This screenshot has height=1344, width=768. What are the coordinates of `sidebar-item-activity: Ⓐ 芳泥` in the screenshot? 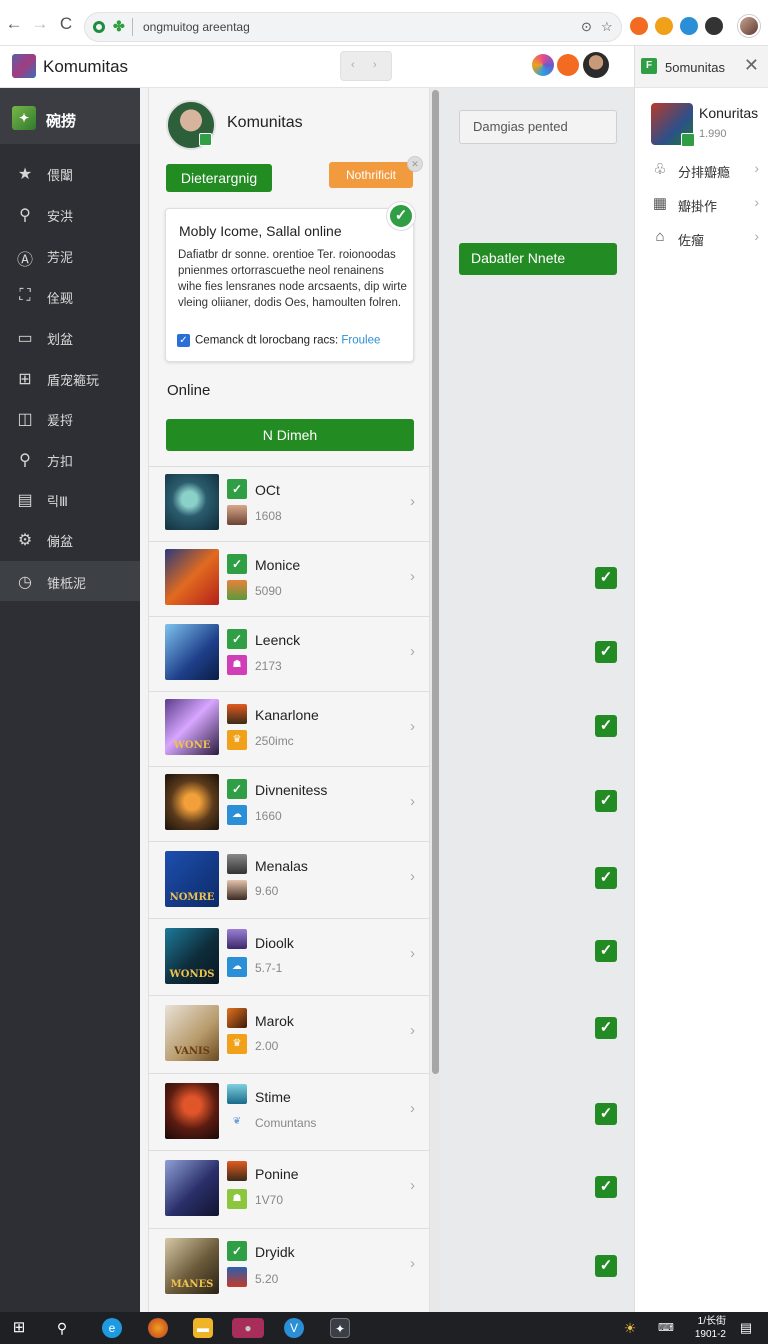 It's located at (70, 255).